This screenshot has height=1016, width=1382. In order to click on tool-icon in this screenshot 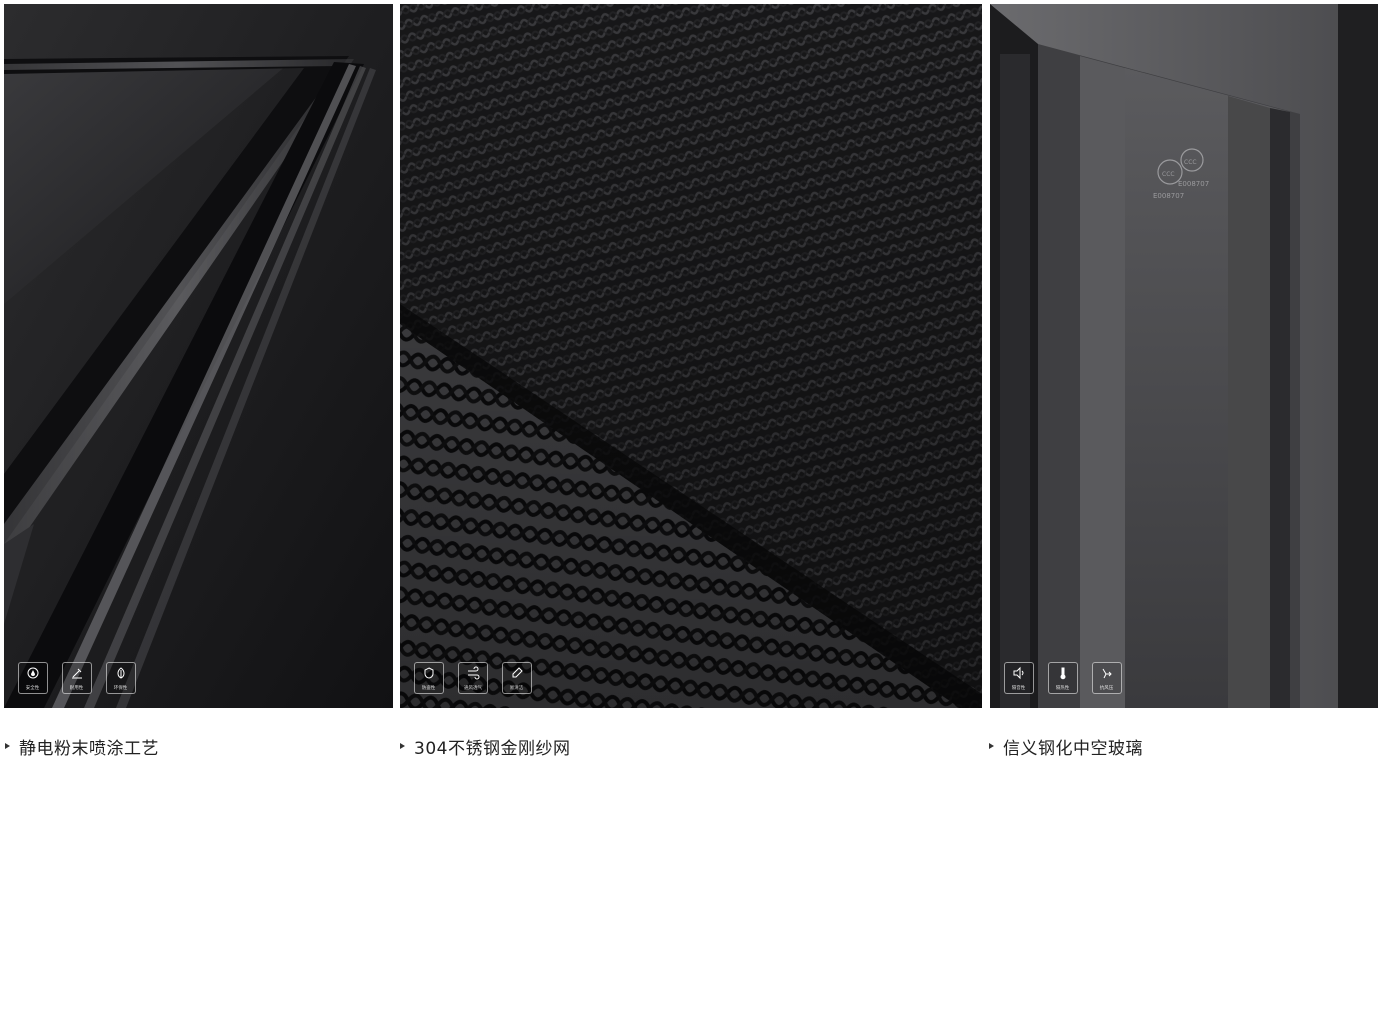, I will do `click(77, 673)`.